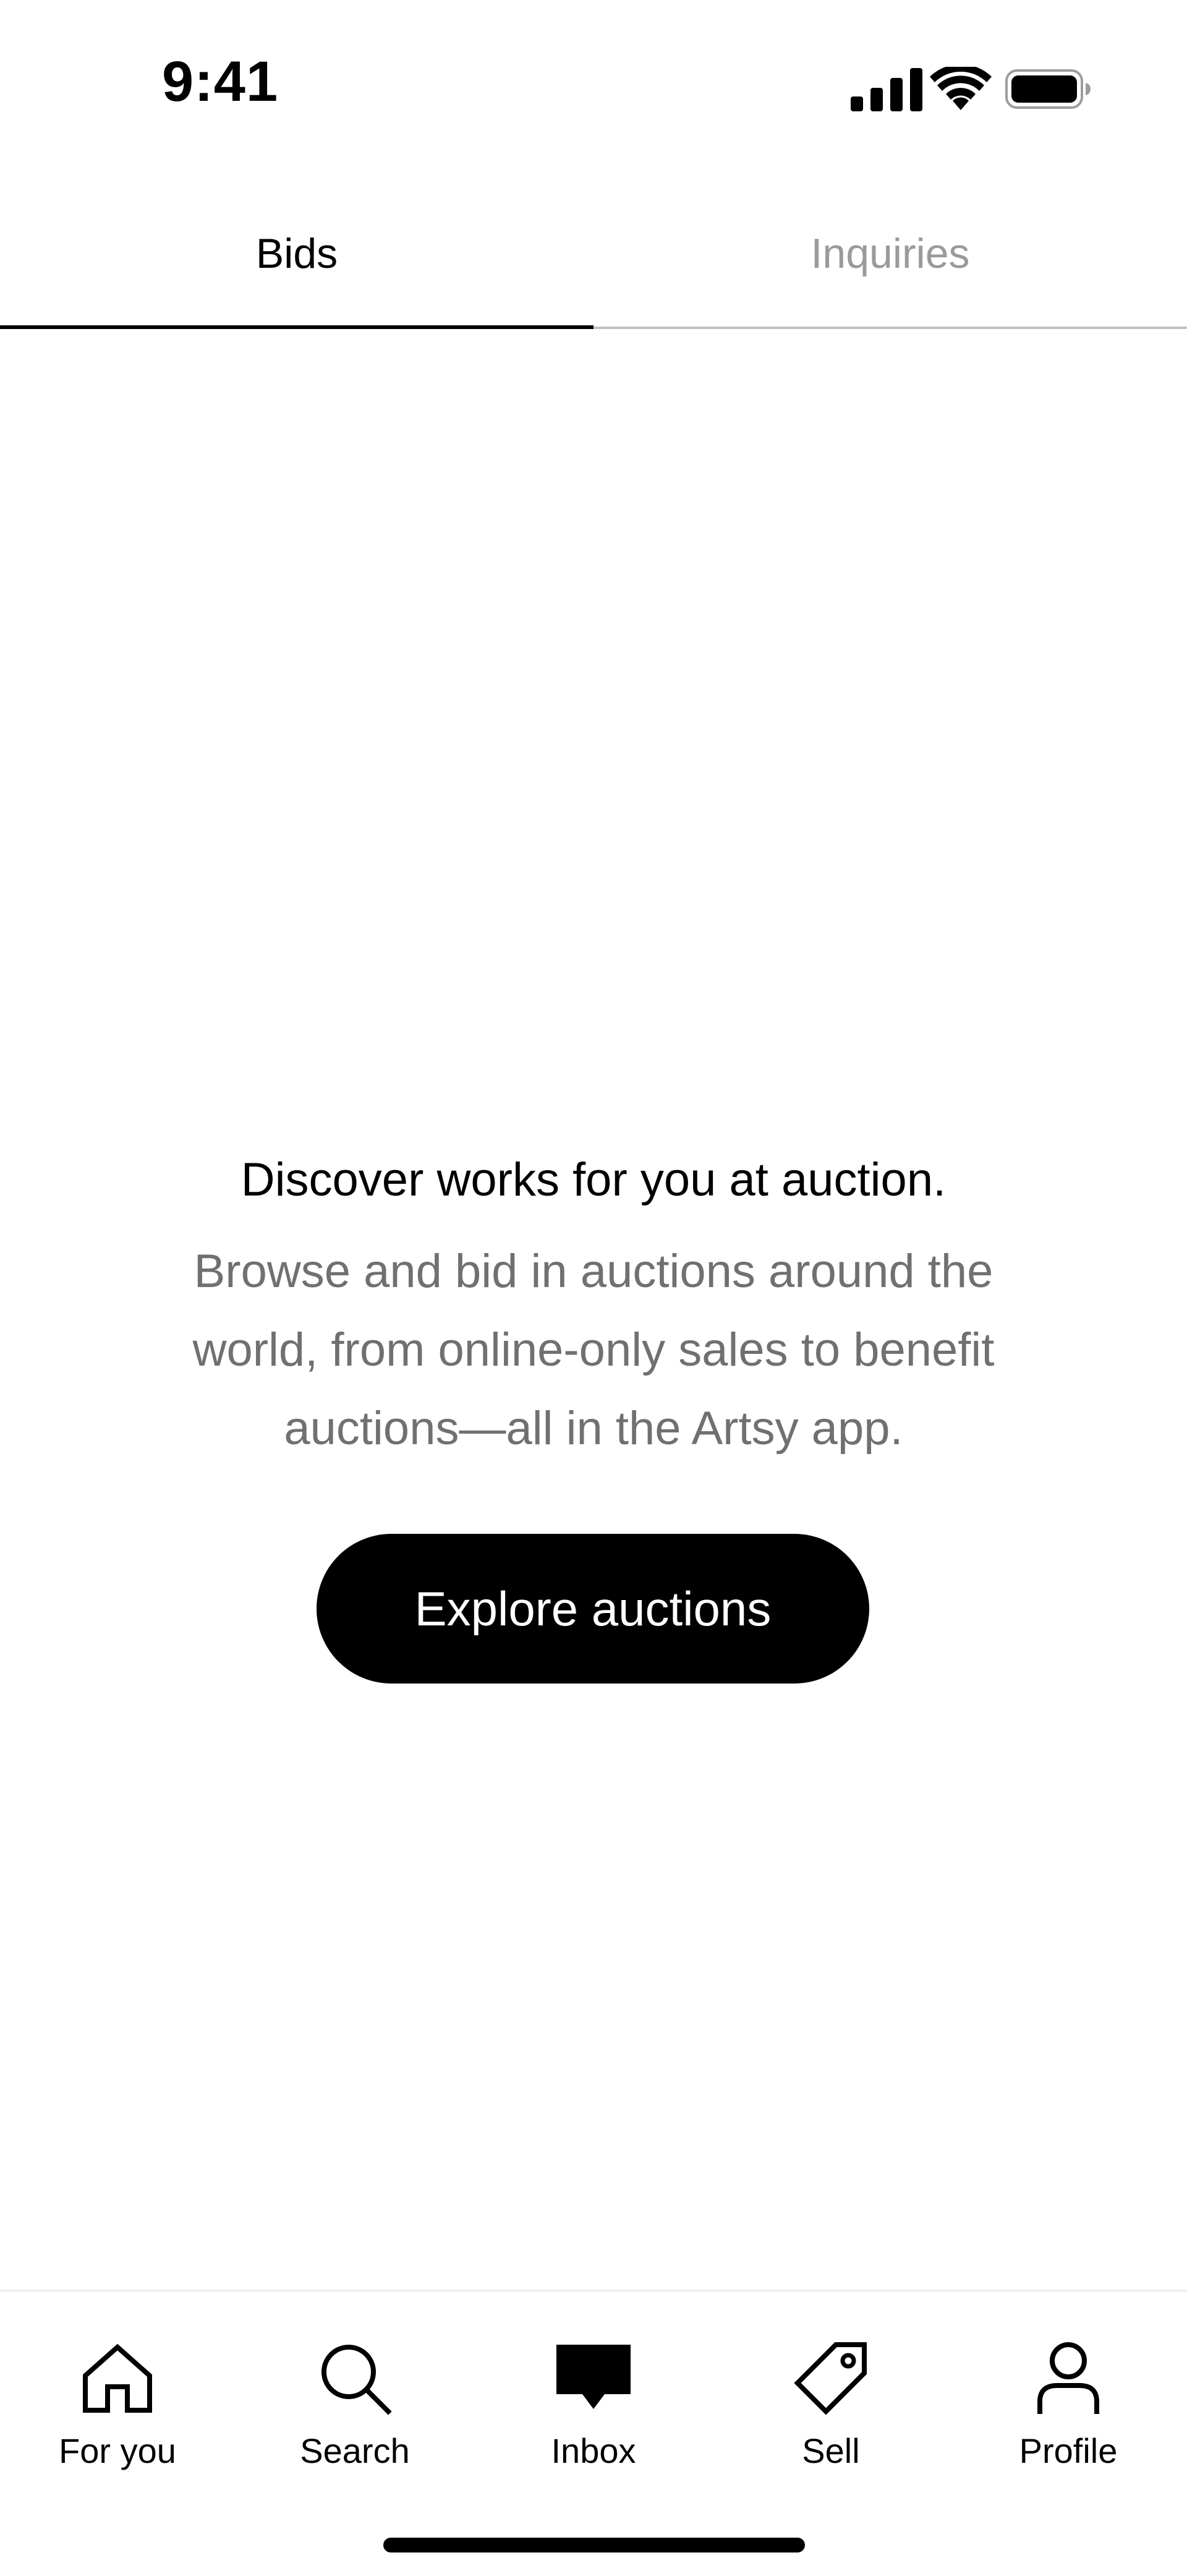 Image resolution: width=1187 pixels, height=2576 pixels. I want to click on search-icon, so click(357, 2380).